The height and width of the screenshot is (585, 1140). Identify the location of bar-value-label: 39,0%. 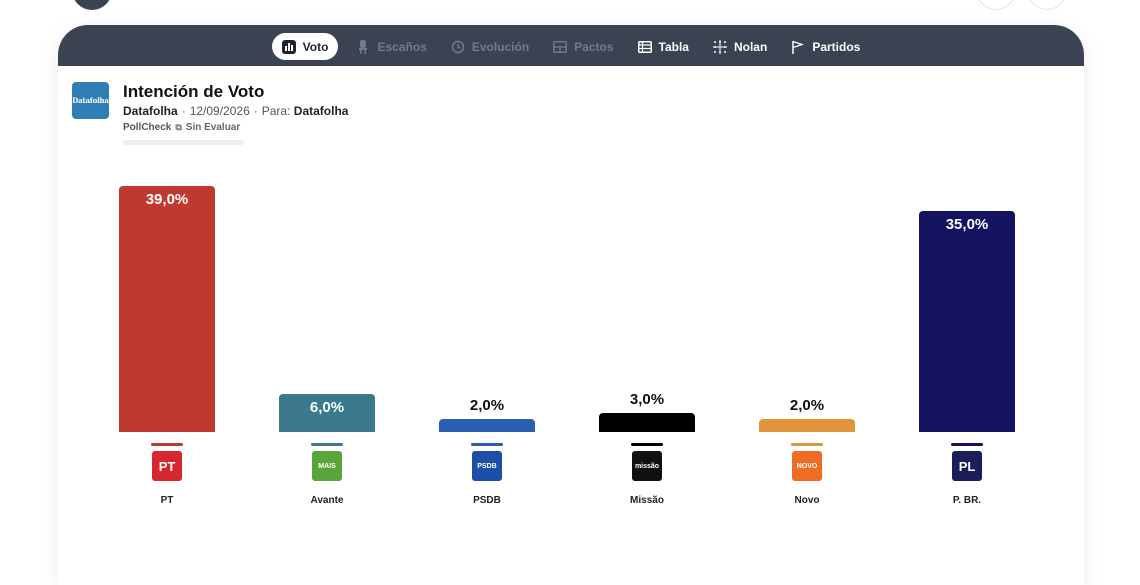
(167, 199).